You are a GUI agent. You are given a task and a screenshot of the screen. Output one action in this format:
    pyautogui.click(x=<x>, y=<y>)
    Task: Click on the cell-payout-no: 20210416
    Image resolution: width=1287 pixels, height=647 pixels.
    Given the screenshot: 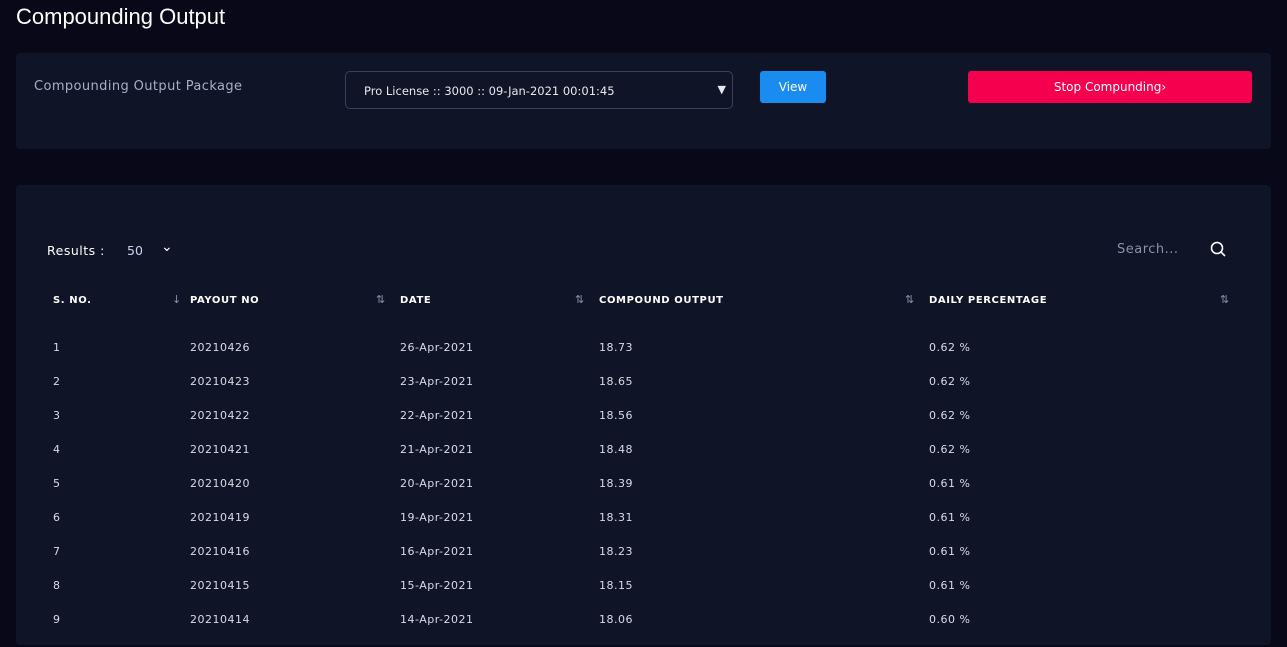 What is the action you would take?
    pyautogui.click(x=220, y=551)
    